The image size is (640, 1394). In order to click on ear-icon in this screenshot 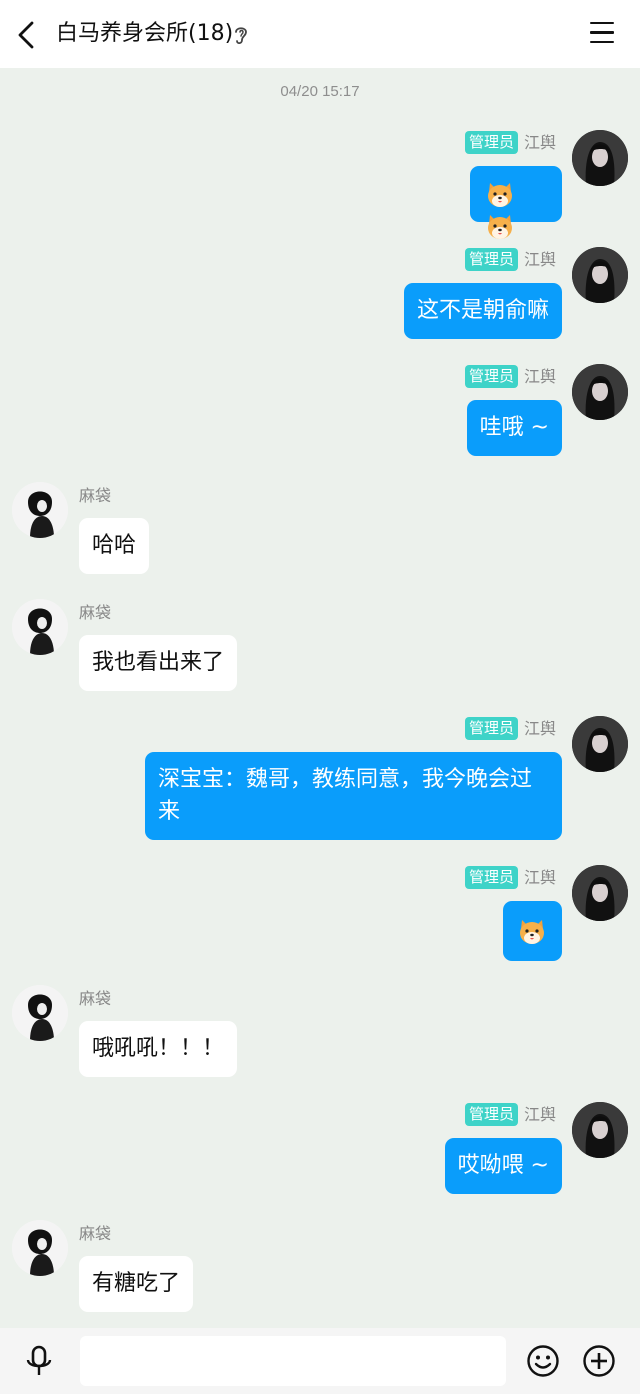, I will do `click(241, 35)`.